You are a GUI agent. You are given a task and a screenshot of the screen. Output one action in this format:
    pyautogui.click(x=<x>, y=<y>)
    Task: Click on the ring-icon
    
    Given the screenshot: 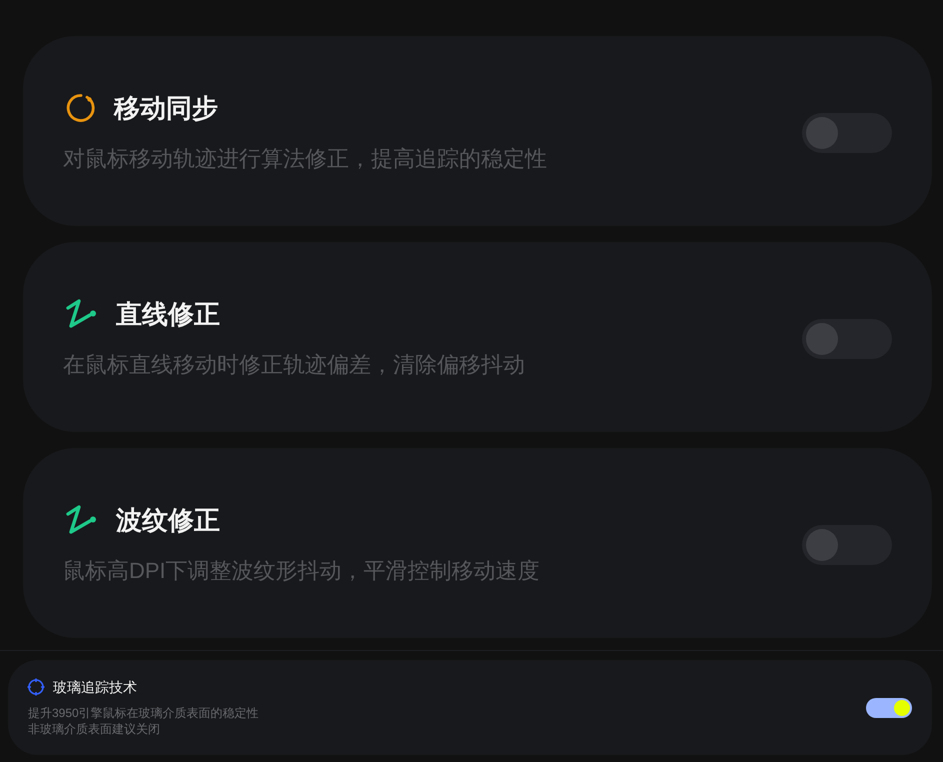 What is the action you would take?
    pyautogui.click(x=81, y=108)
    